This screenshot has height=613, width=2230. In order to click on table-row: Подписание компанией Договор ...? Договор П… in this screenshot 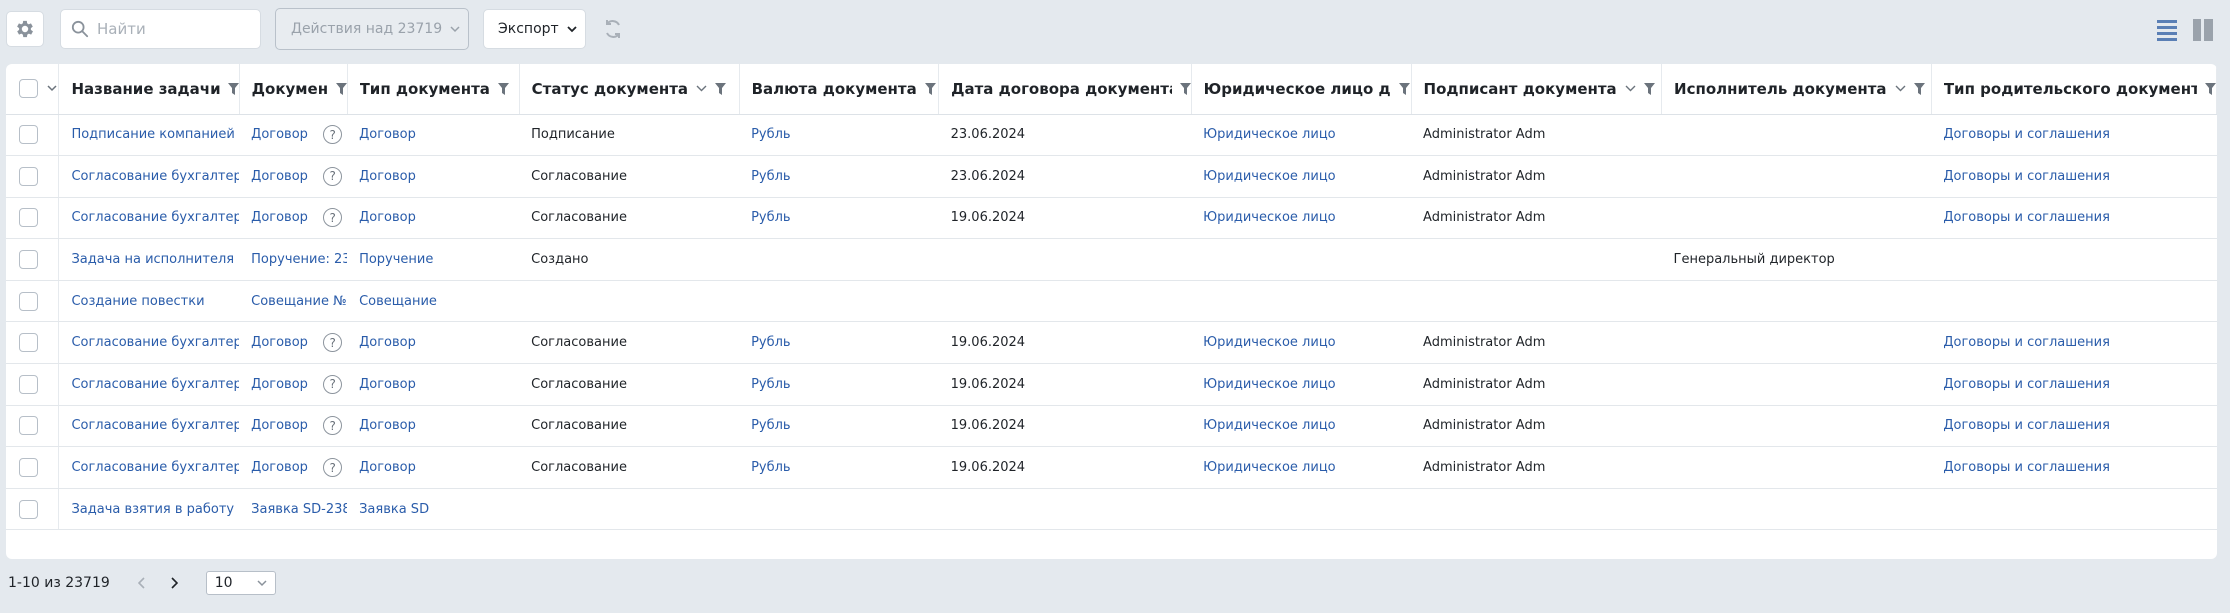, I will do `click(1111, 135)`.